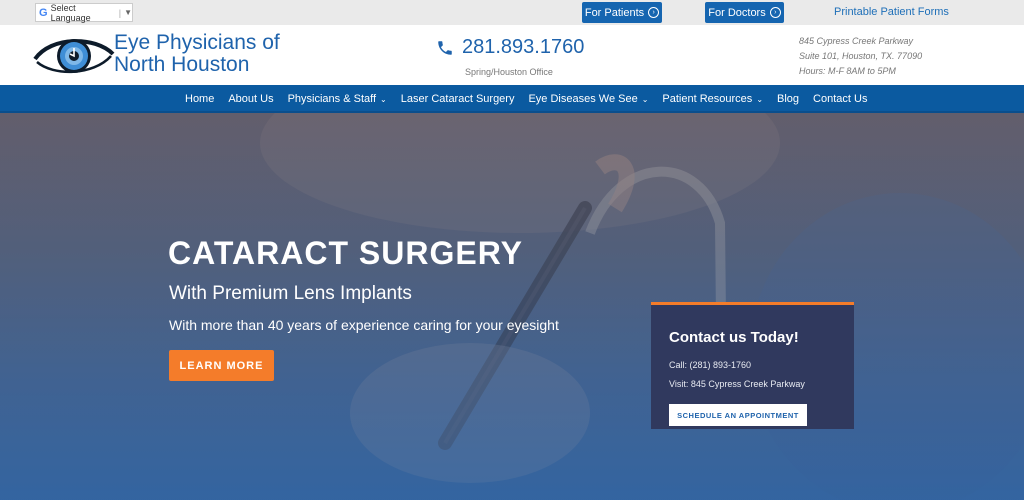  What do you see at coordinates (345, 253) in the screenshot?
I see `hero-title: CATARACT SURGERY` at bounding box center [345, 253].